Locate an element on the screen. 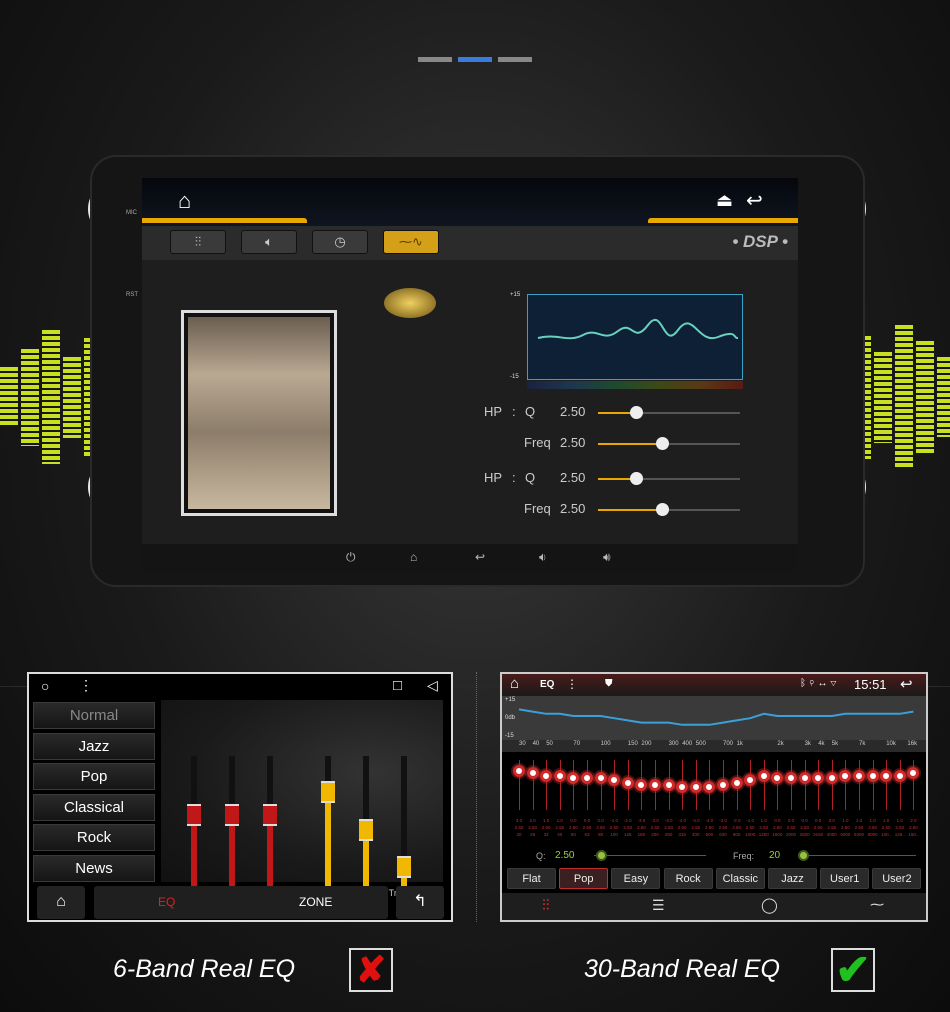 This screenshot has width=950, height=1012. waveform-icon: ⁓∿ is located at coordinates (411, 241).